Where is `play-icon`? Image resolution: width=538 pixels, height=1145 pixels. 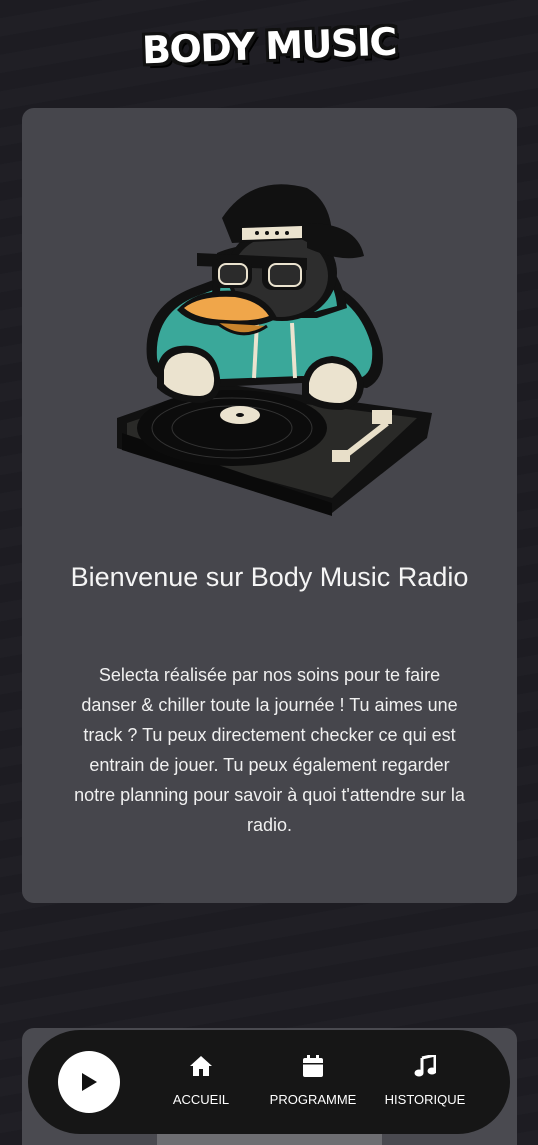
play-icon is located at coordinates (89, 1082).